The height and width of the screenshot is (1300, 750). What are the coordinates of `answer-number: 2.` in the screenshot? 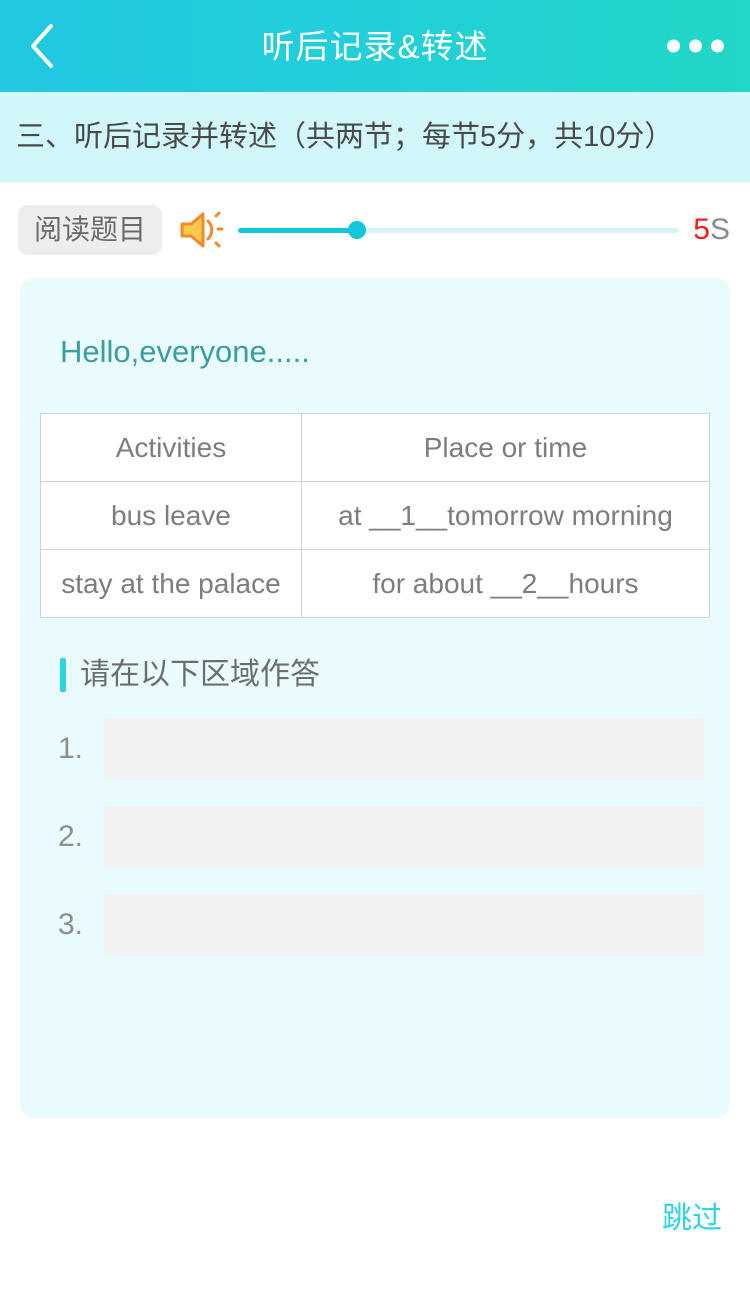 It's located at (71, 836).